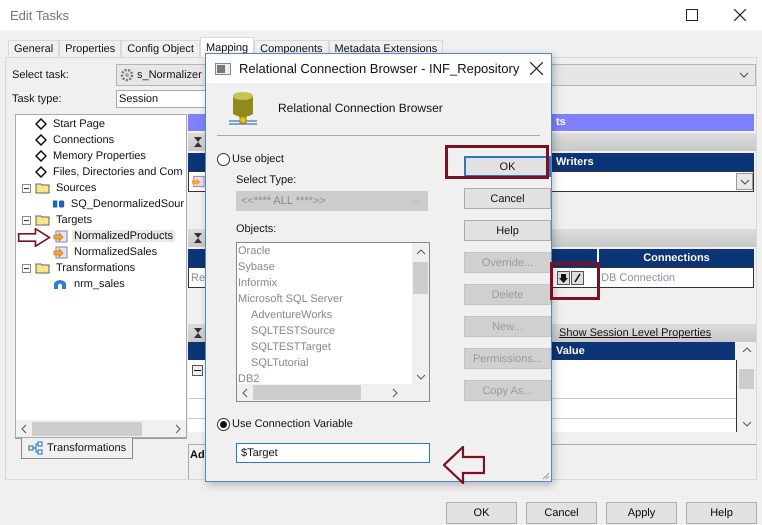 Image resolution: width=762 pixels, height=525 pixels. Describe the element at coordinates (41, 75) in the screenshot. I see `field-label: Select task:` at that location.